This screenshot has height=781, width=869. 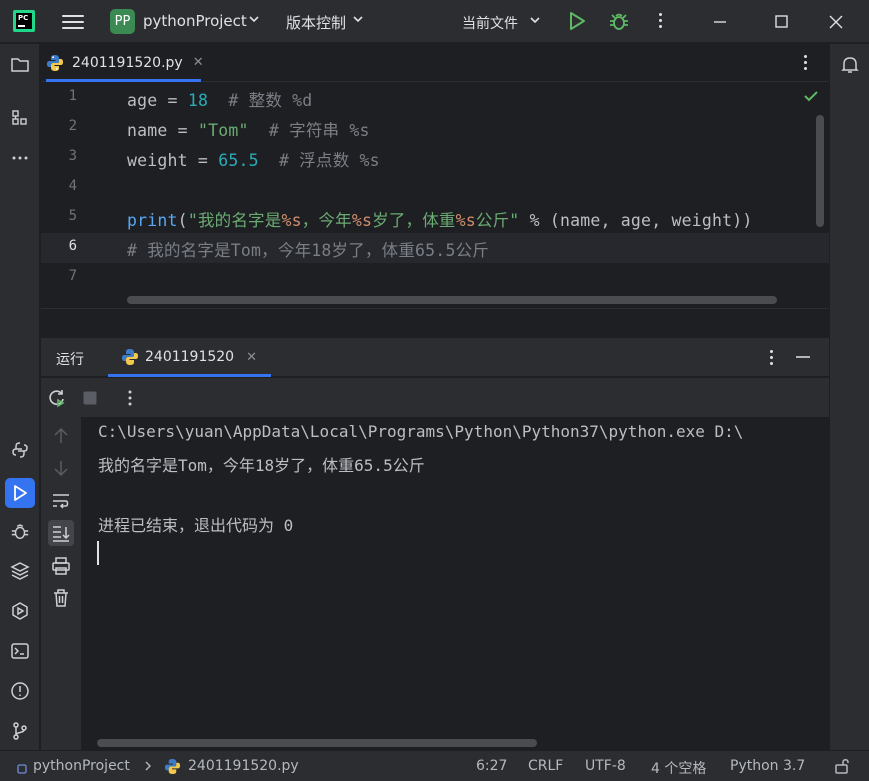 I want to click on editor-tab: 2401191520.py ✕, so click(x=125, y=62).